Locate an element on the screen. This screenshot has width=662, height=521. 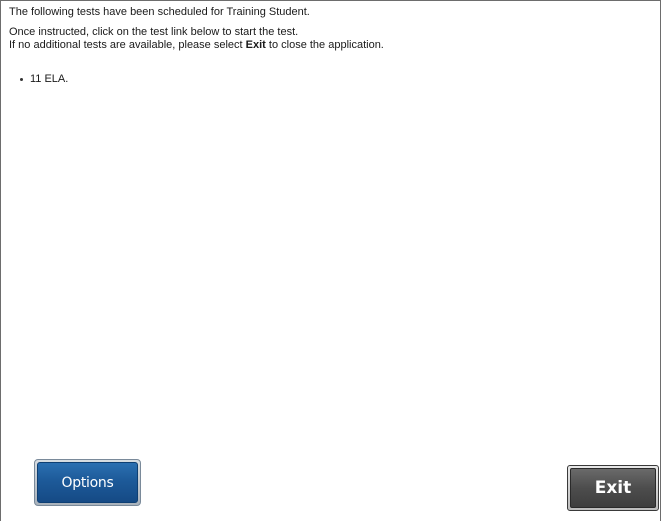
options-button-label: Options is located at coordinates (87, 482).